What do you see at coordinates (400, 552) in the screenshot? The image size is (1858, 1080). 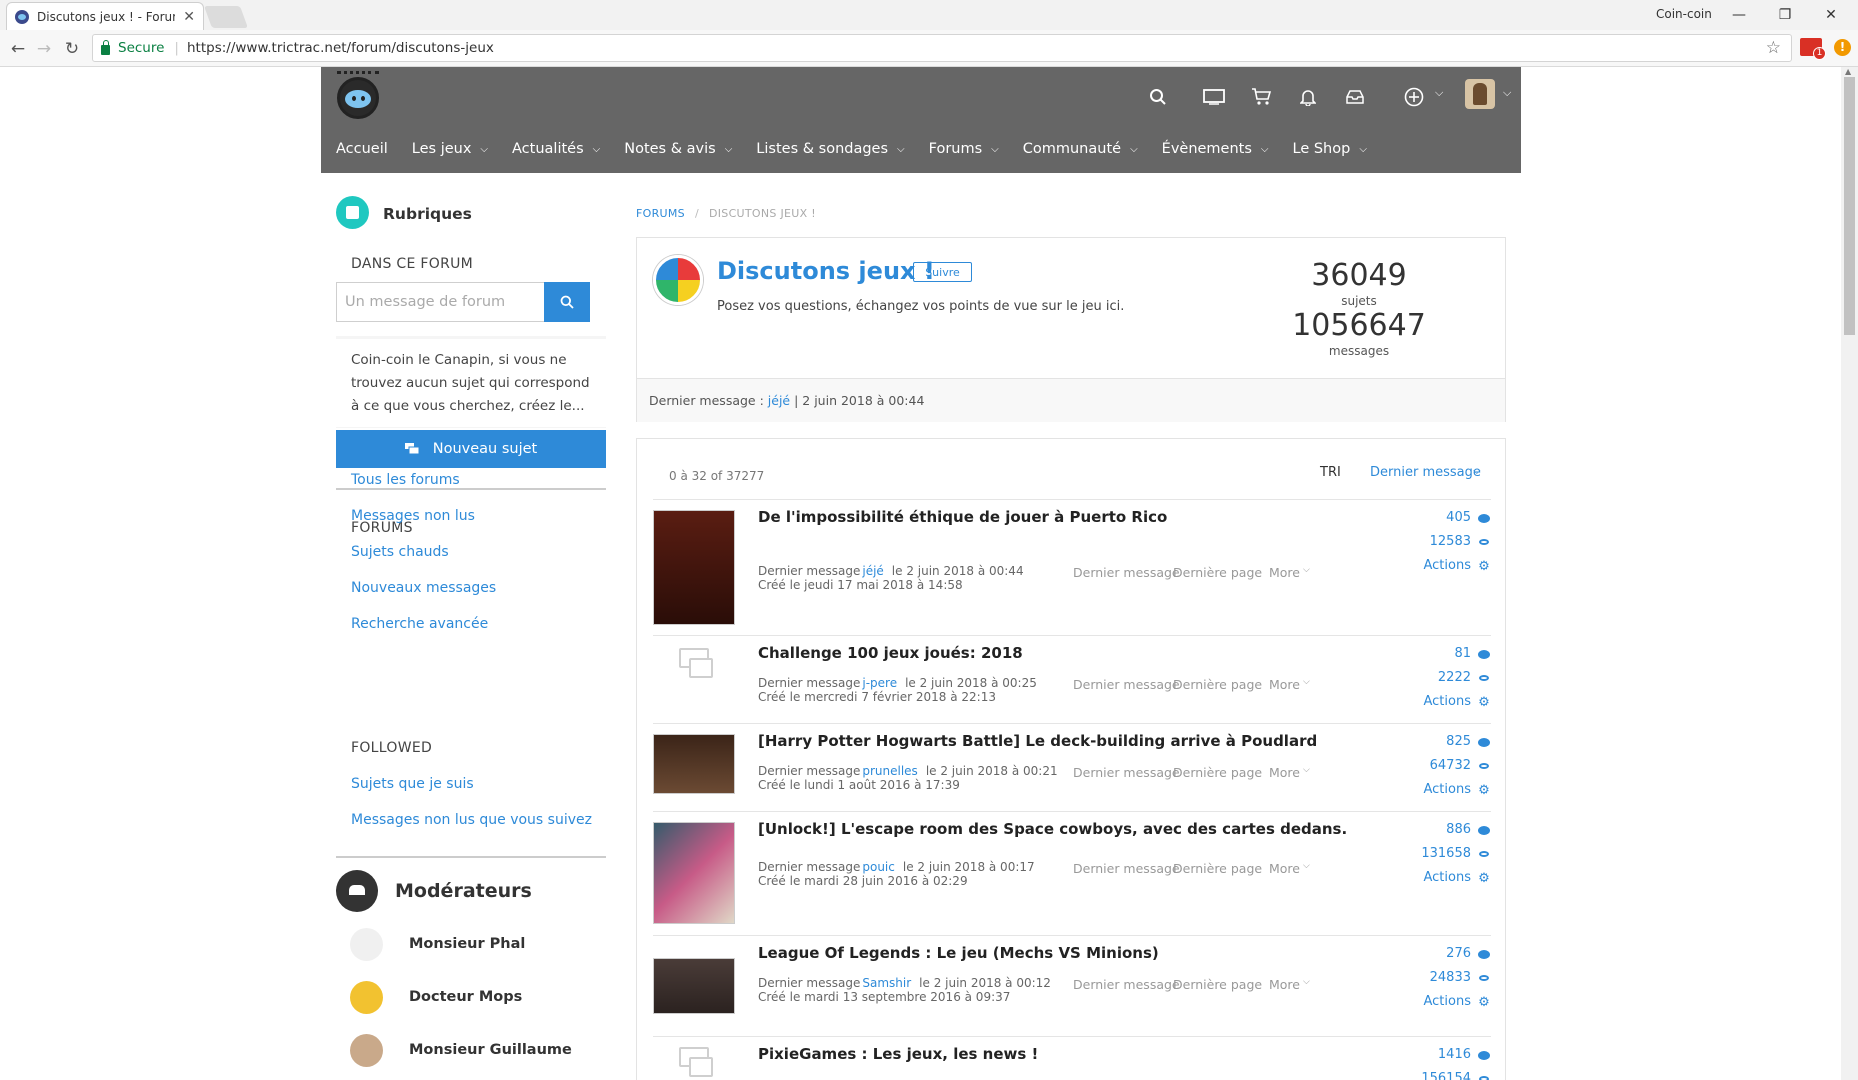 I see `sidebar-forum-link-2: Sujets chauds` at bounding box center [400, 552].